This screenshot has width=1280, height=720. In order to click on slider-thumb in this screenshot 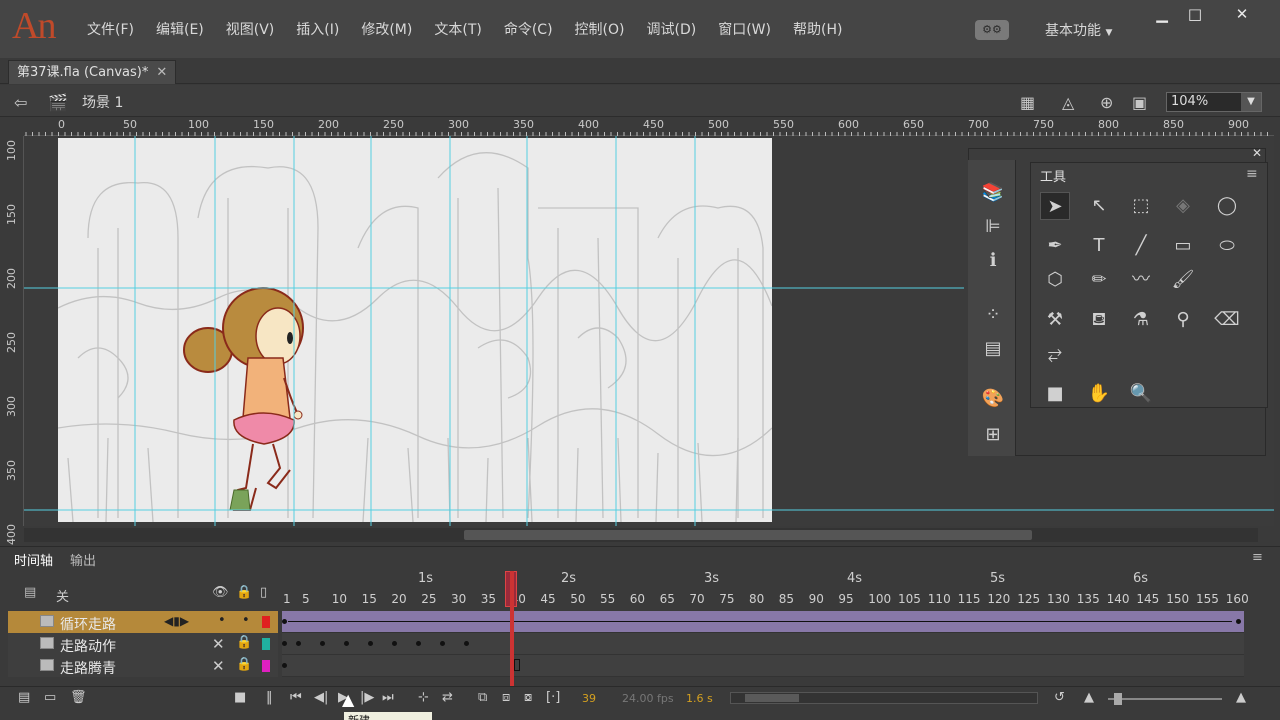, I will do `click(1118, 699)`.